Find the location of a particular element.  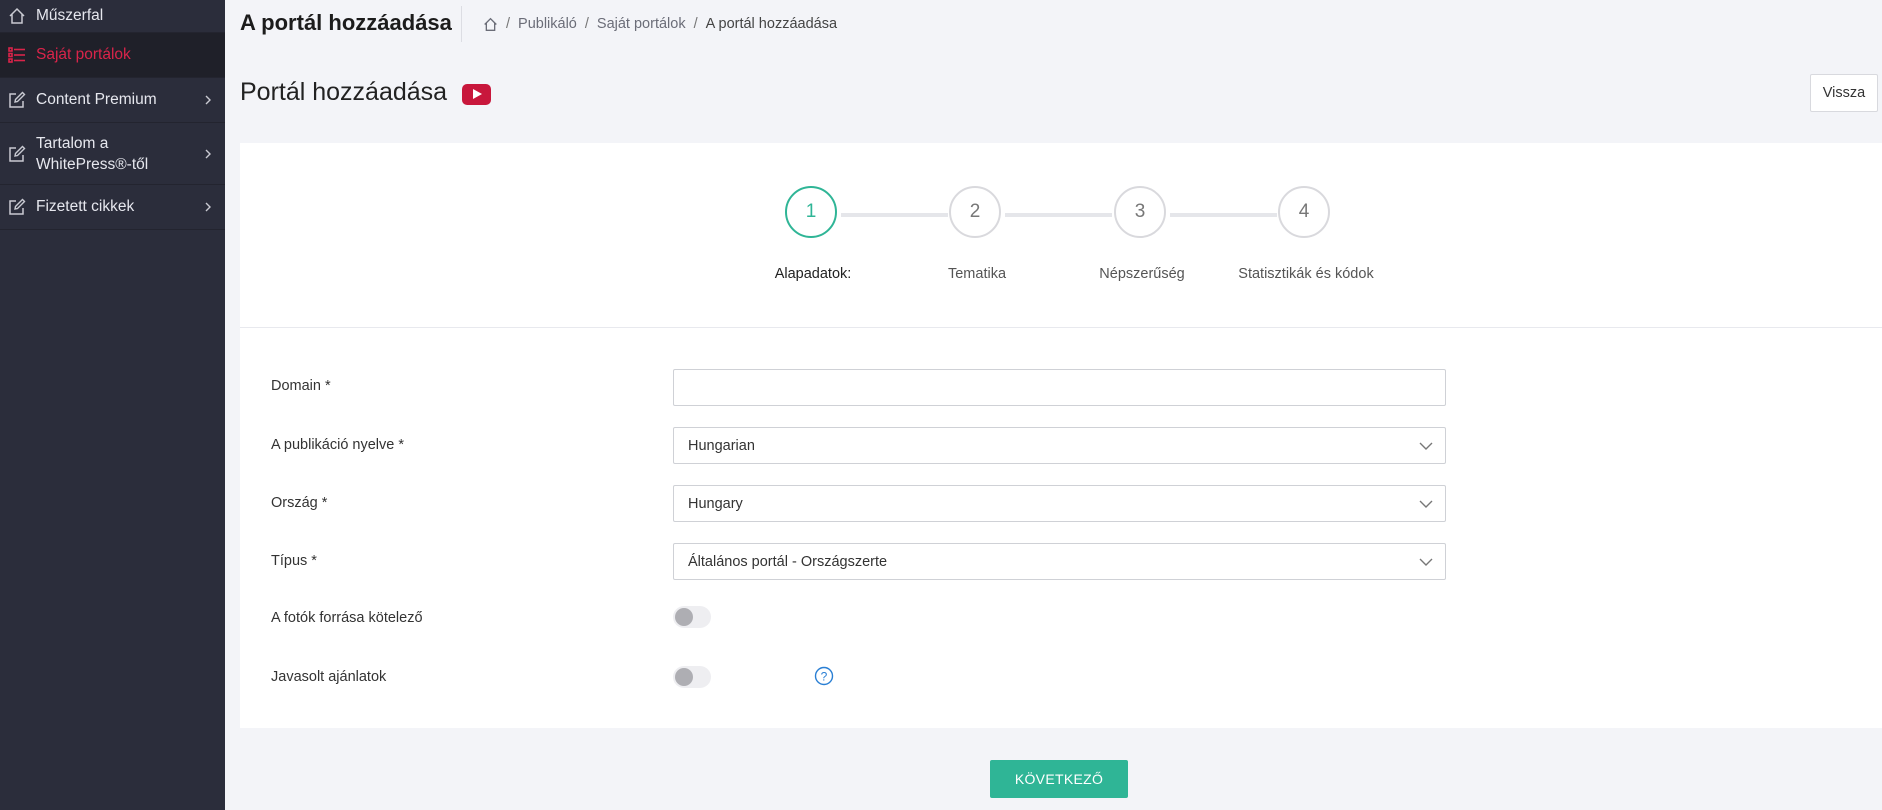

sidebar-item-label: Content Premium is located at coordinates (96, 99).